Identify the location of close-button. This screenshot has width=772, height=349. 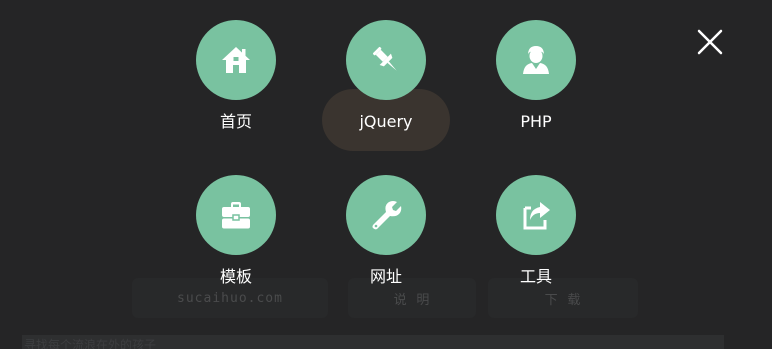
(710, 42).